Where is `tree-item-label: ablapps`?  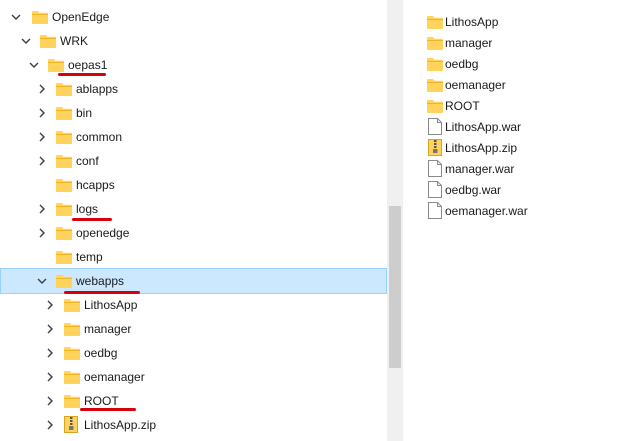
tree-item-label: ablapps is located at coordinates (97, 89).